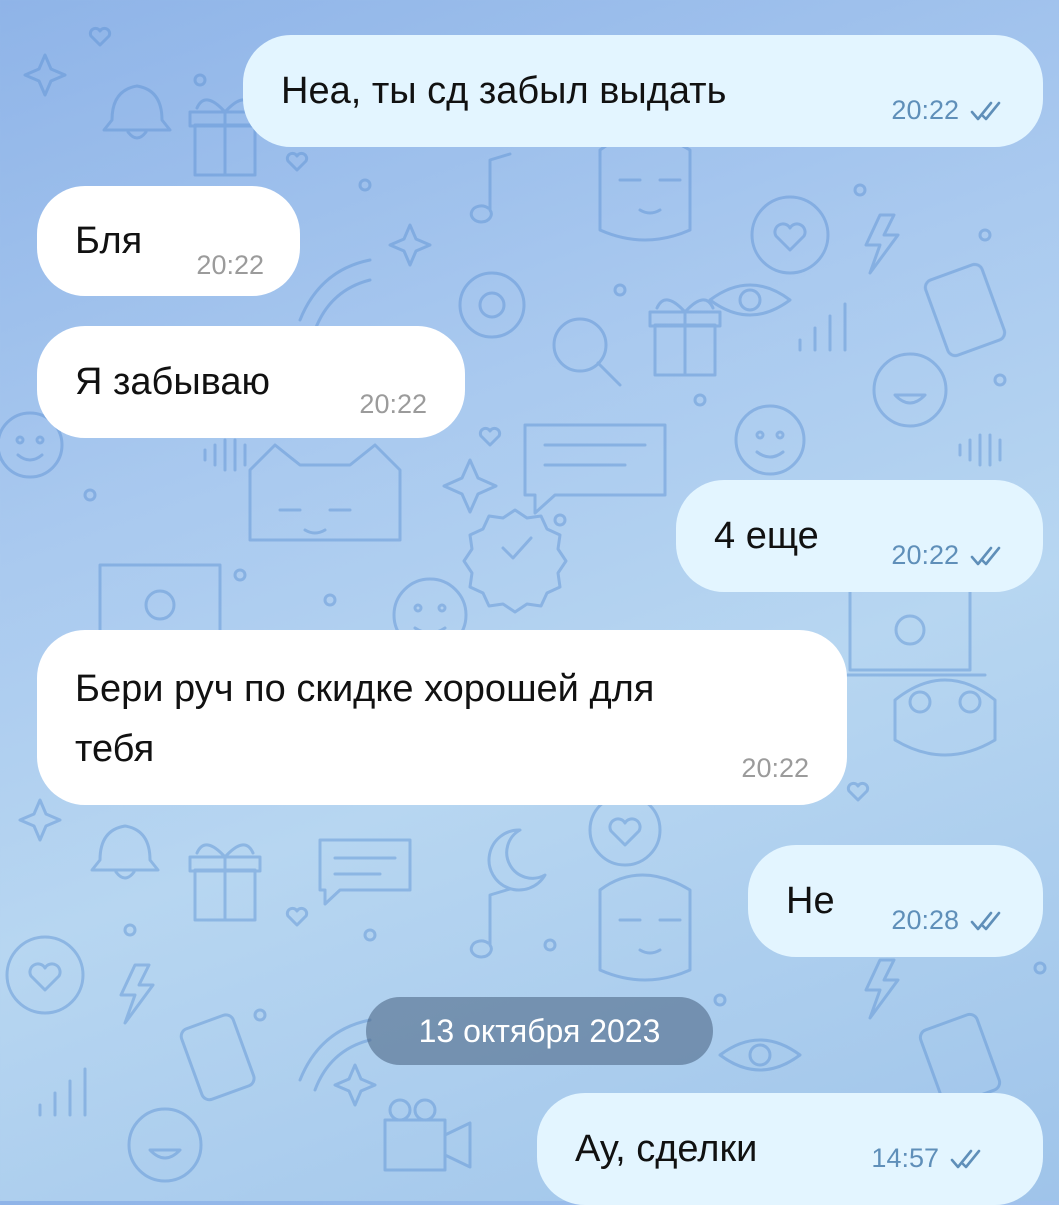 This screenshot has width=1059, height=1205. I want to click on message-bubble-outgoing: Неа, ты сд забыл выдать 20:22, so click(643, 91).